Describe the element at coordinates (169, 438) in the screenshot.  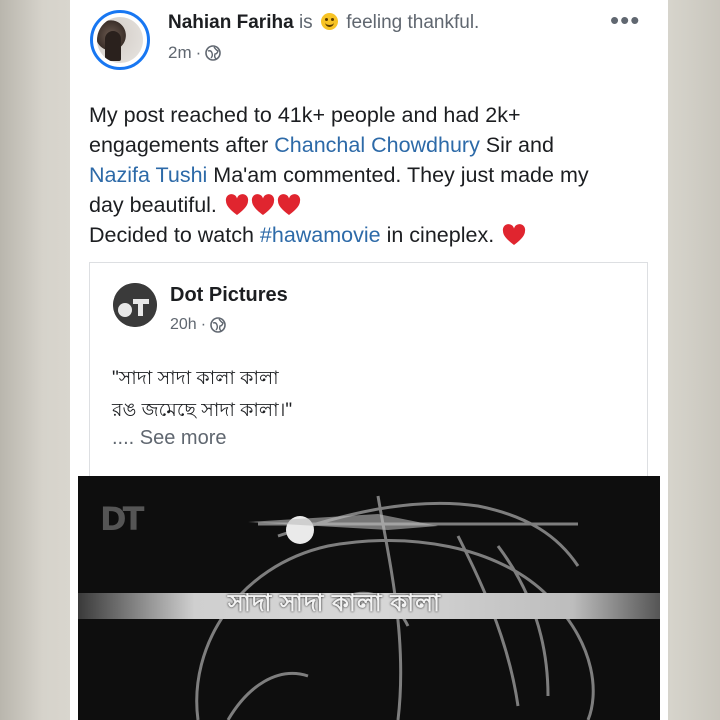
I see `see-more-link: .... See more` at that location.